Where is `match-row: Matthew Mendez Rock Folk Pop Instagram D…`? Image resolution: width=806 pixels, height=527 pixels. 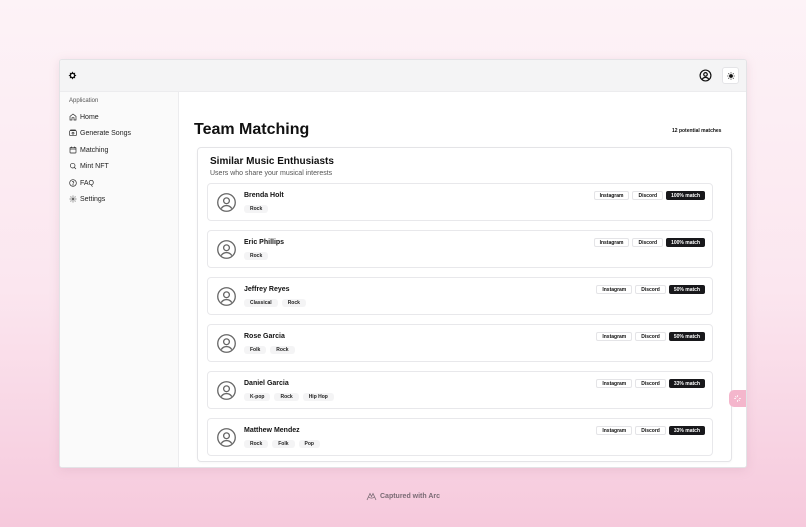
match-row: Matthew Mendez Rock Folk Pop Instagram D… is located at coordinates (460, 437).